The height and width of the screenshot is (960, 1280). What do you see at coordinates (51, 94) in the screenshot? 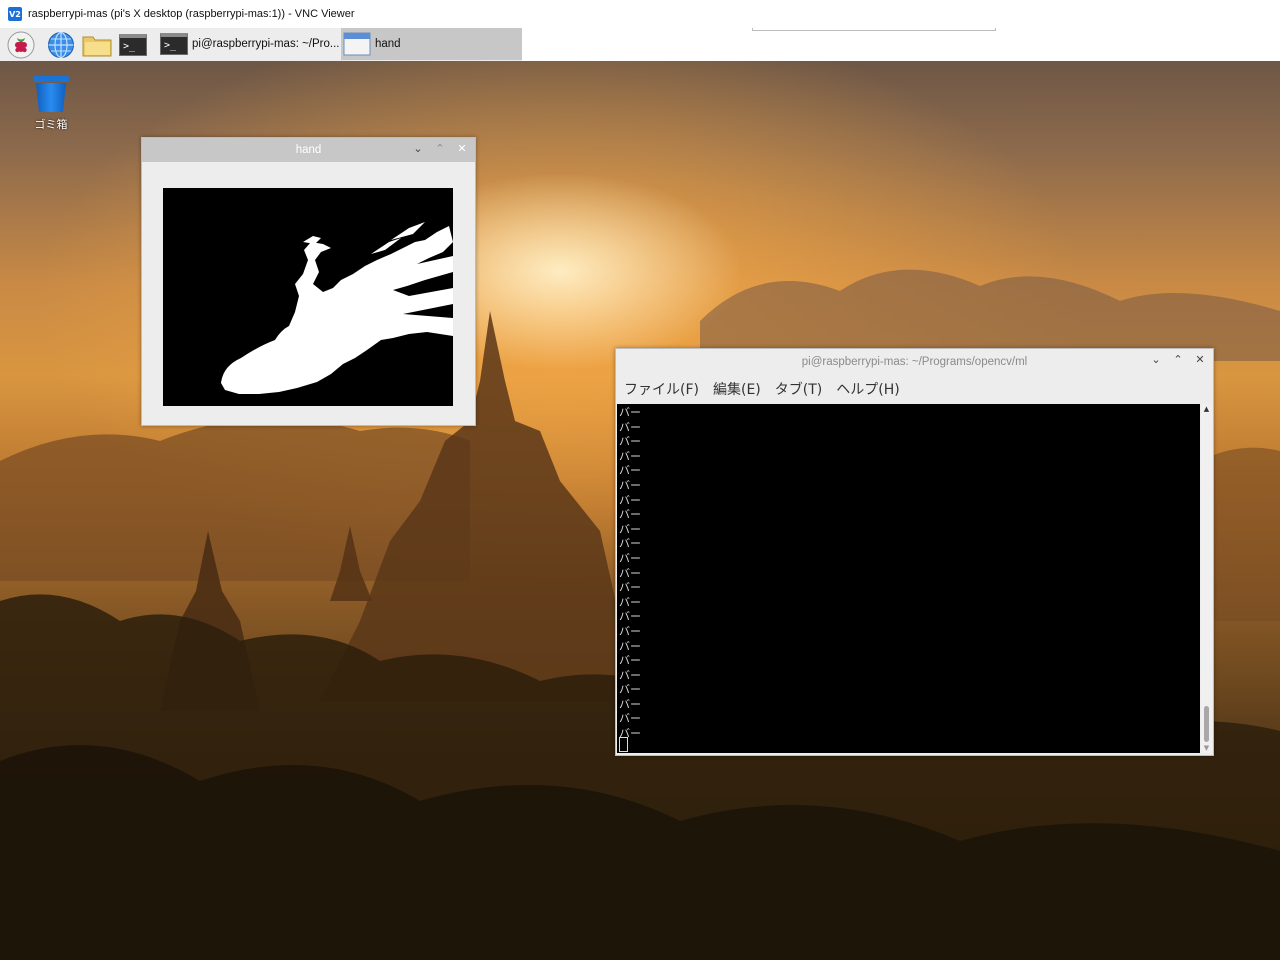
I see `trash-icon` at bounding box center [51, 94].